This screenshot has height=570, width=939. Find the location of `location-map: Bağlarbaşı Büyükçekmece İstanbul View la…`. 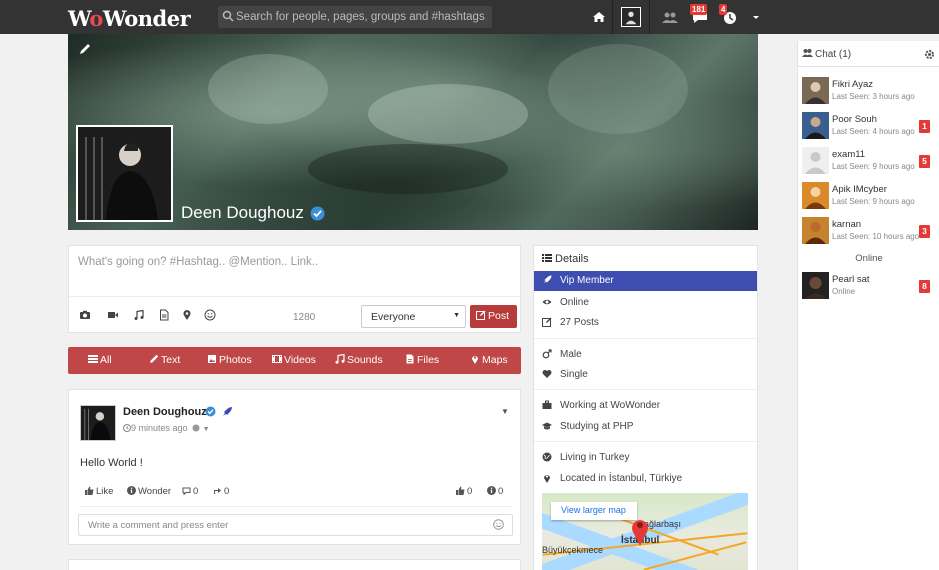

location-map: Bağlarbaşı Büyükçekmece İstanbul View la… is located at coordinates (645, 531).